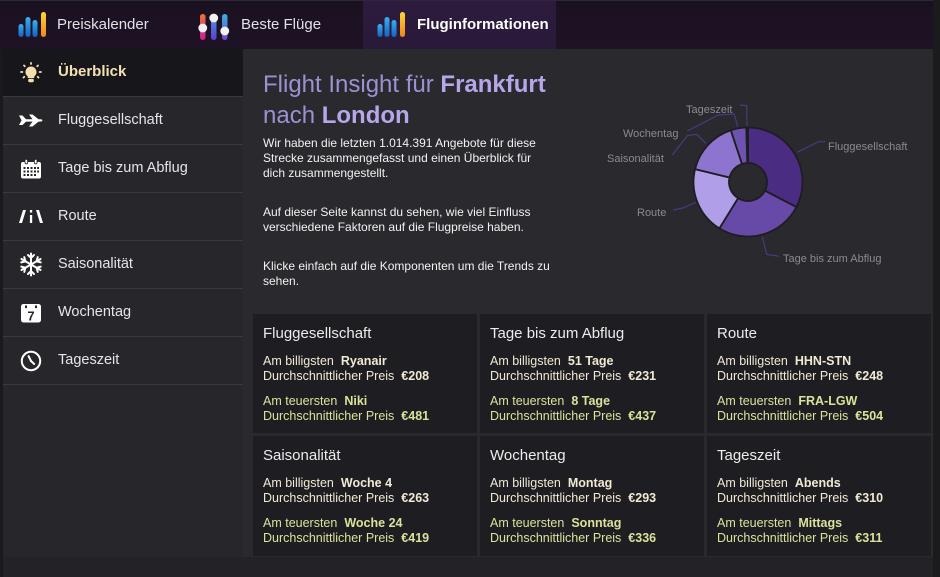  What do you see at coordinates (92, 71) in the screenshot?
I see `sidebar-item-label: Überblick` at bounding box center [92, 71].